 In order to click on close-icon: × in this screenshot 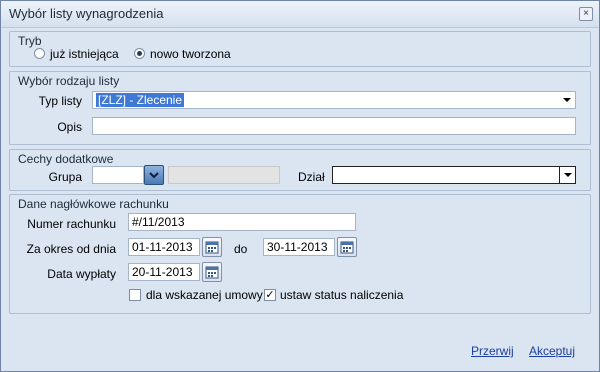, I will do `click(586, 14)`.